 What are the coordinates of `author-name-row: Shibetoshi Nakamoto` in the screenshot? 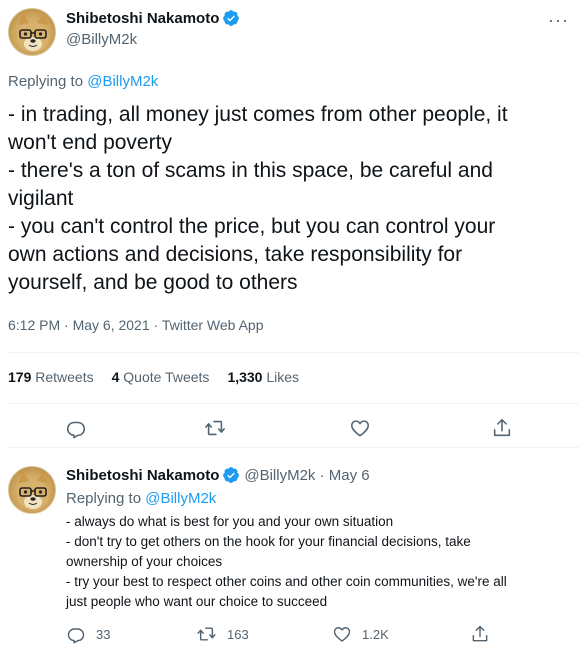 It's located at (153, 18).